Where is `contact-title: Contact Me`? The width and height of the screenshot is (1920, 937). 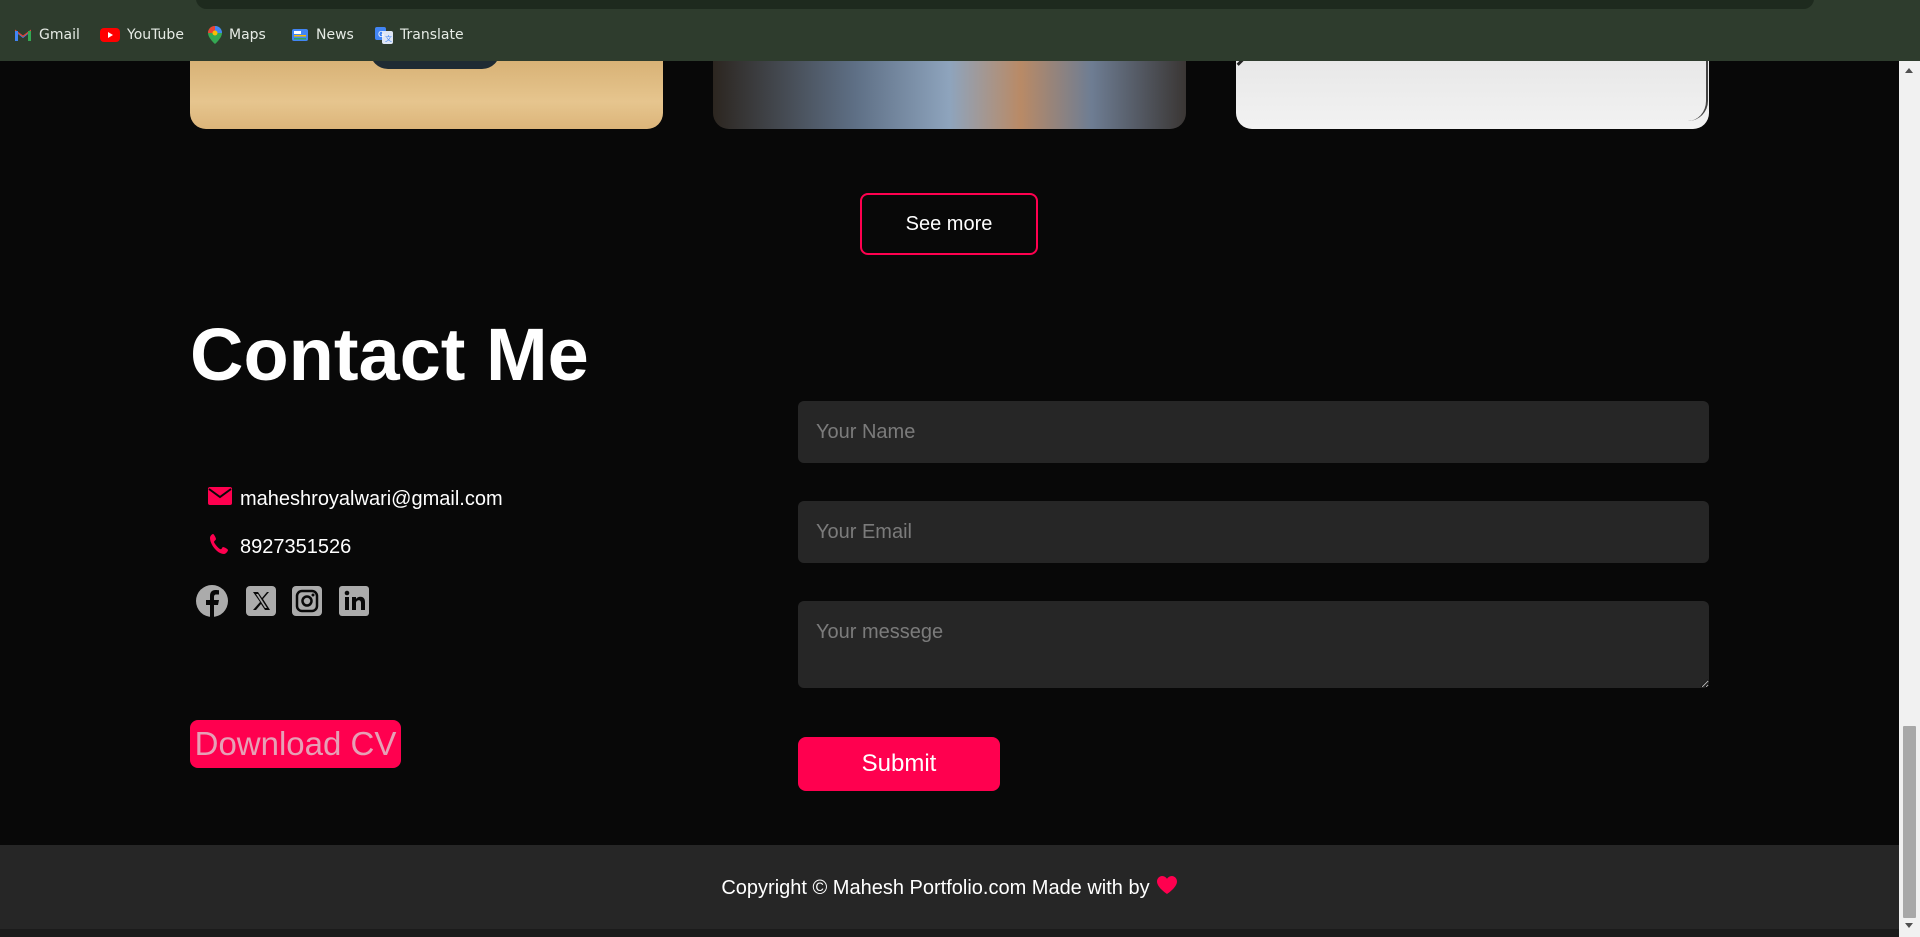 contact-title: Contact Me is located at coordinates (389, 354).